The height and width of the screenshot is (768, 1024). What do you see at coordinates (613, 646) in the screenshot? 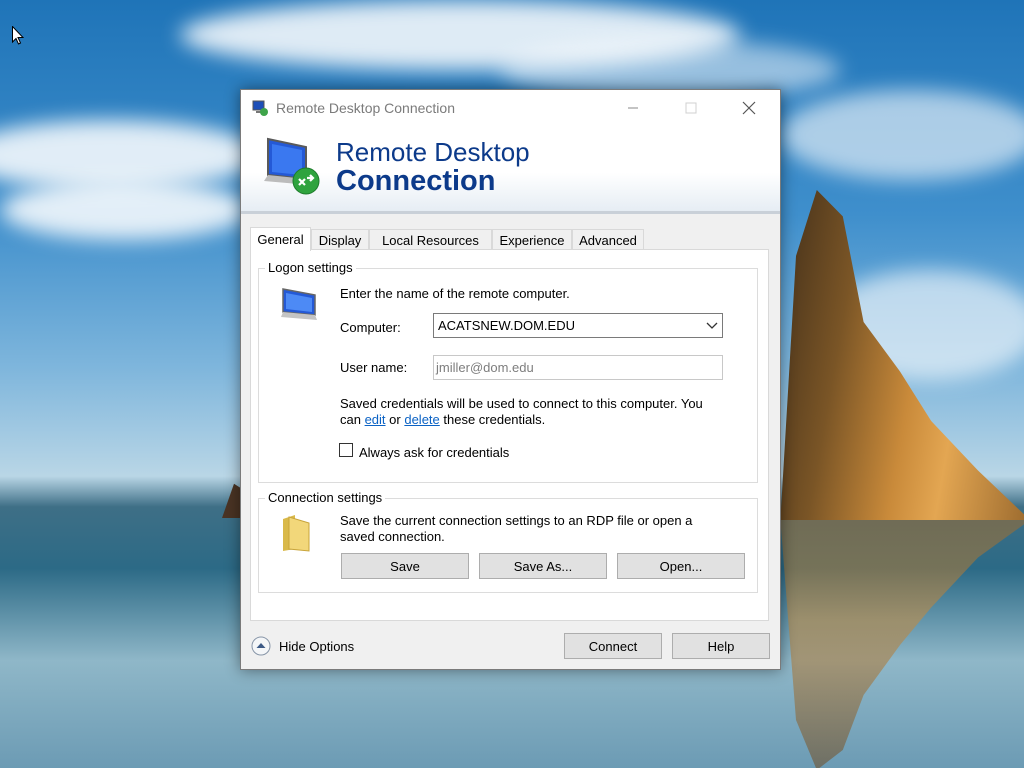
I see `connect-button: Connect` at bounding box center [613, 646].